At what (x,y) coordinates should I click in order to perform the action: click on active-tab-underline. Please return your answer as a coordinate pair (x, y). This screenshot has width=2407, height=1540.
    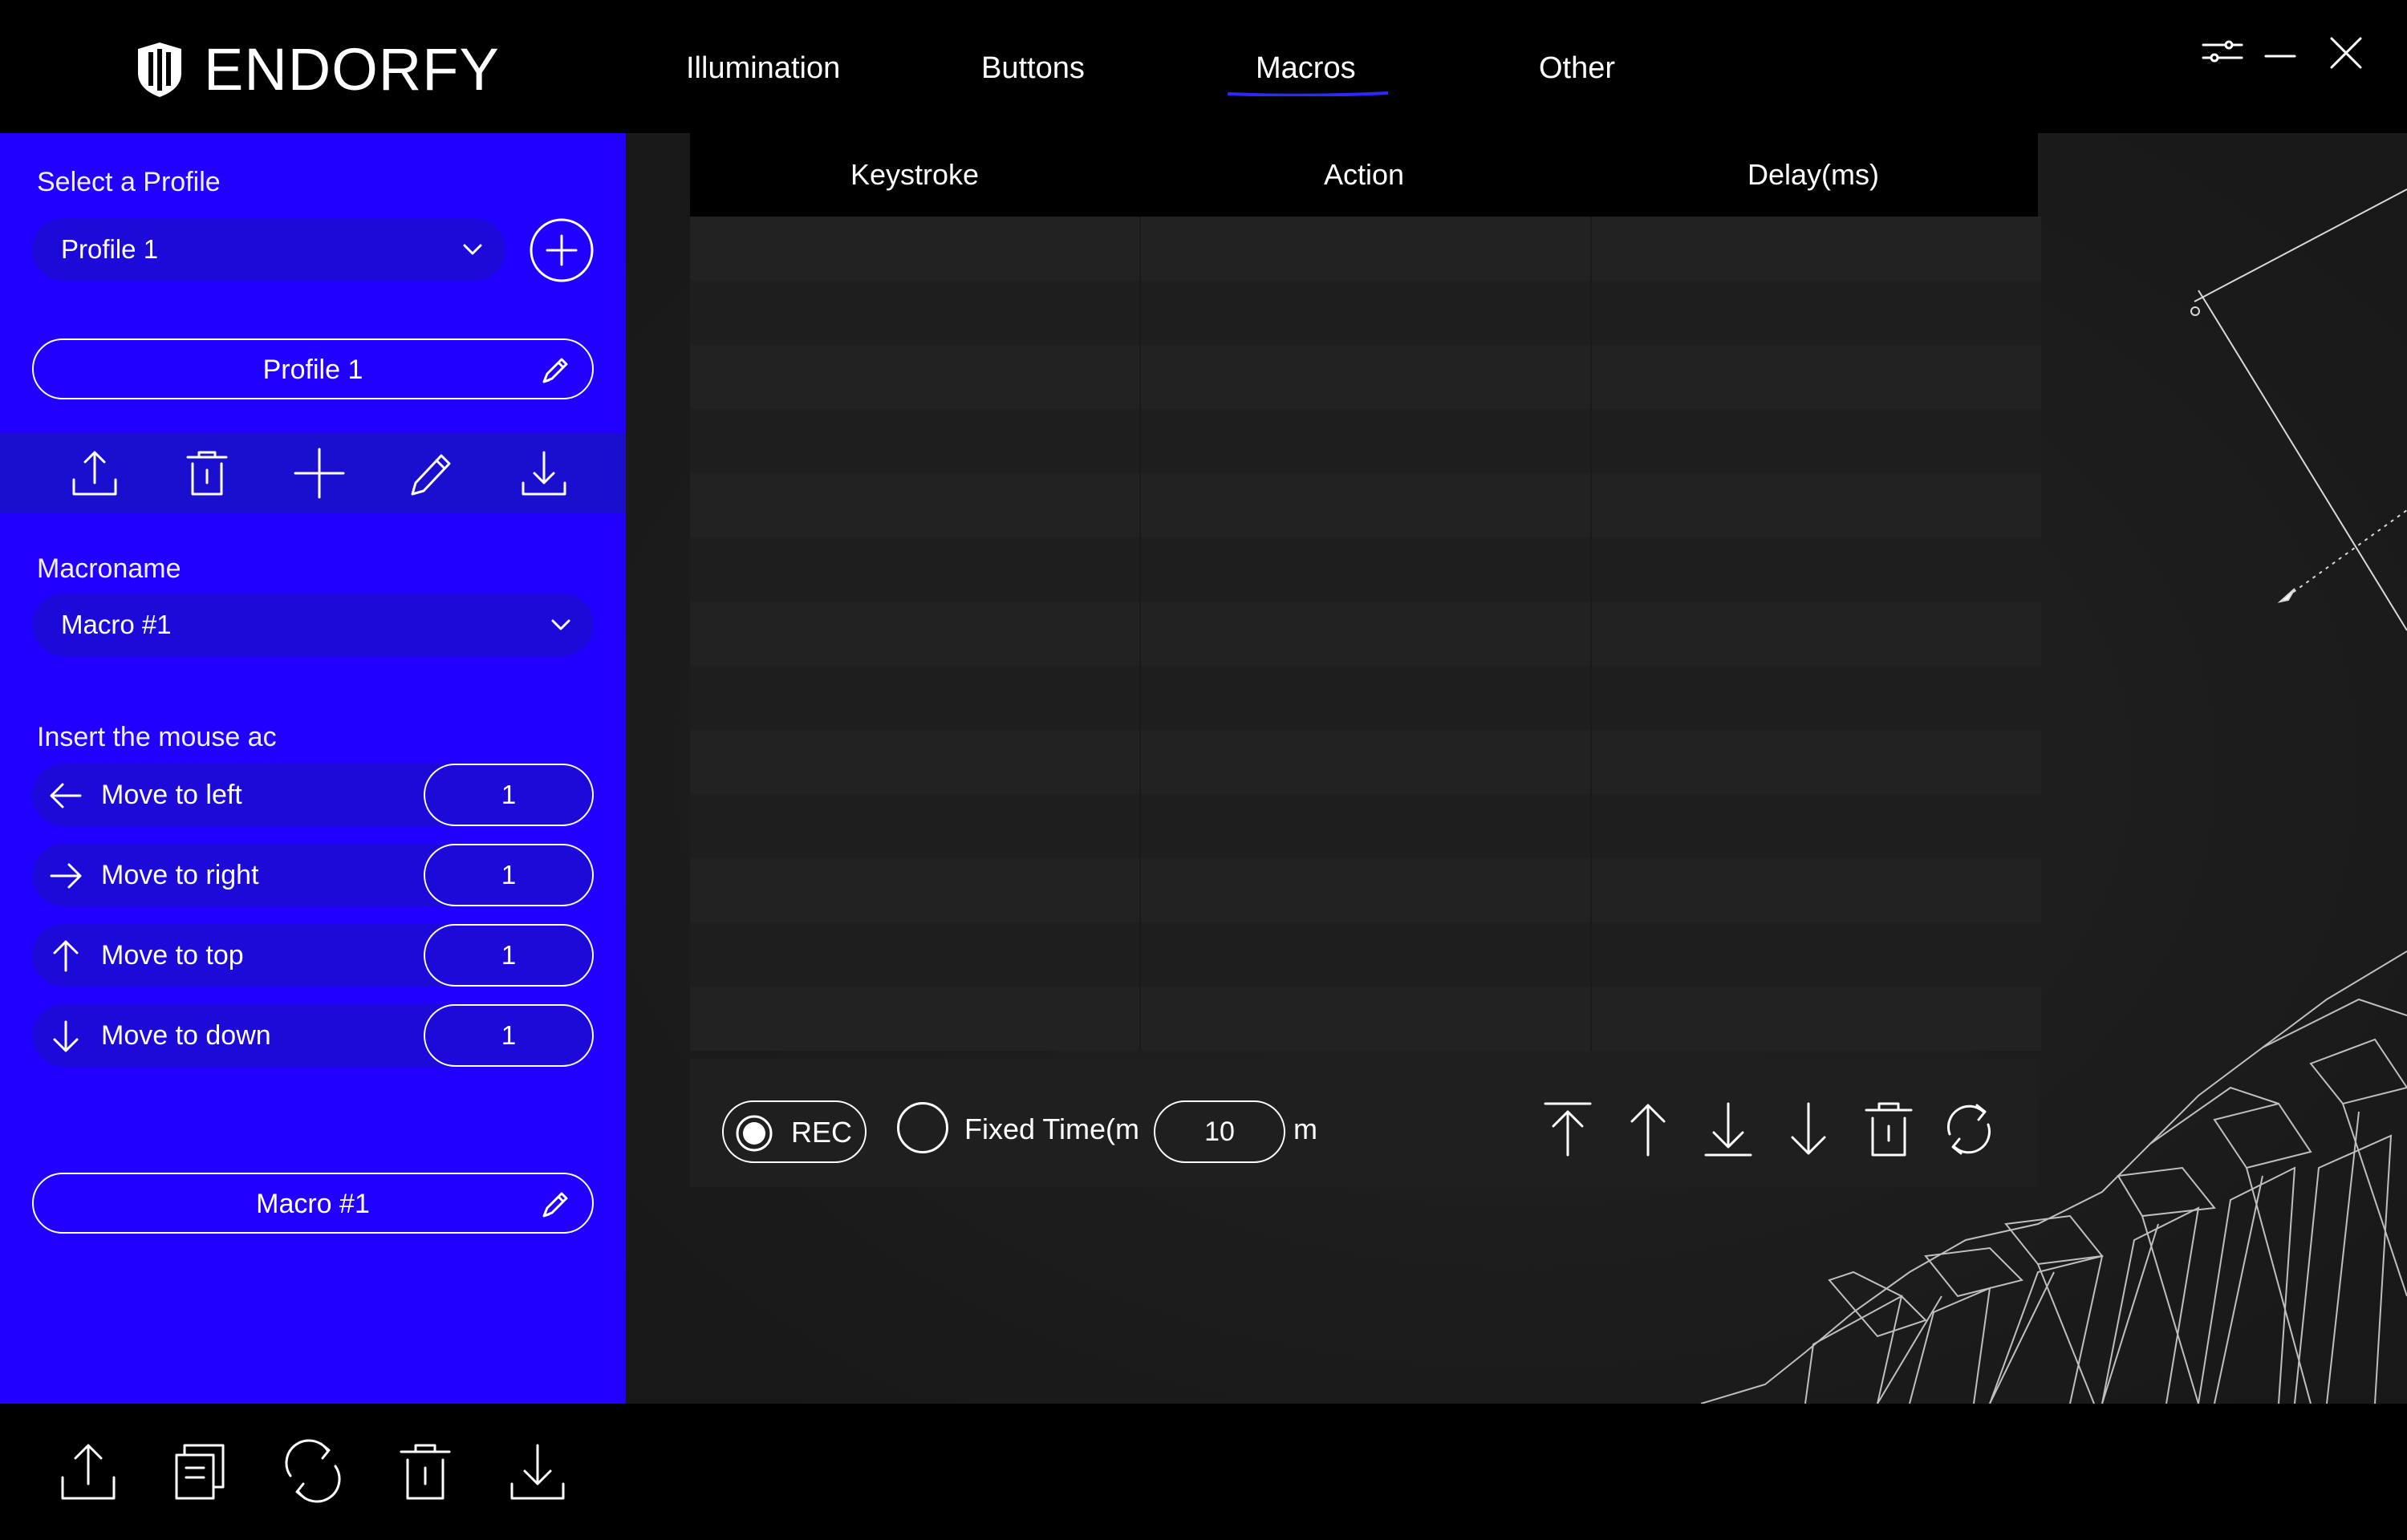
    Looking at the image, I should click on (1308, 93).